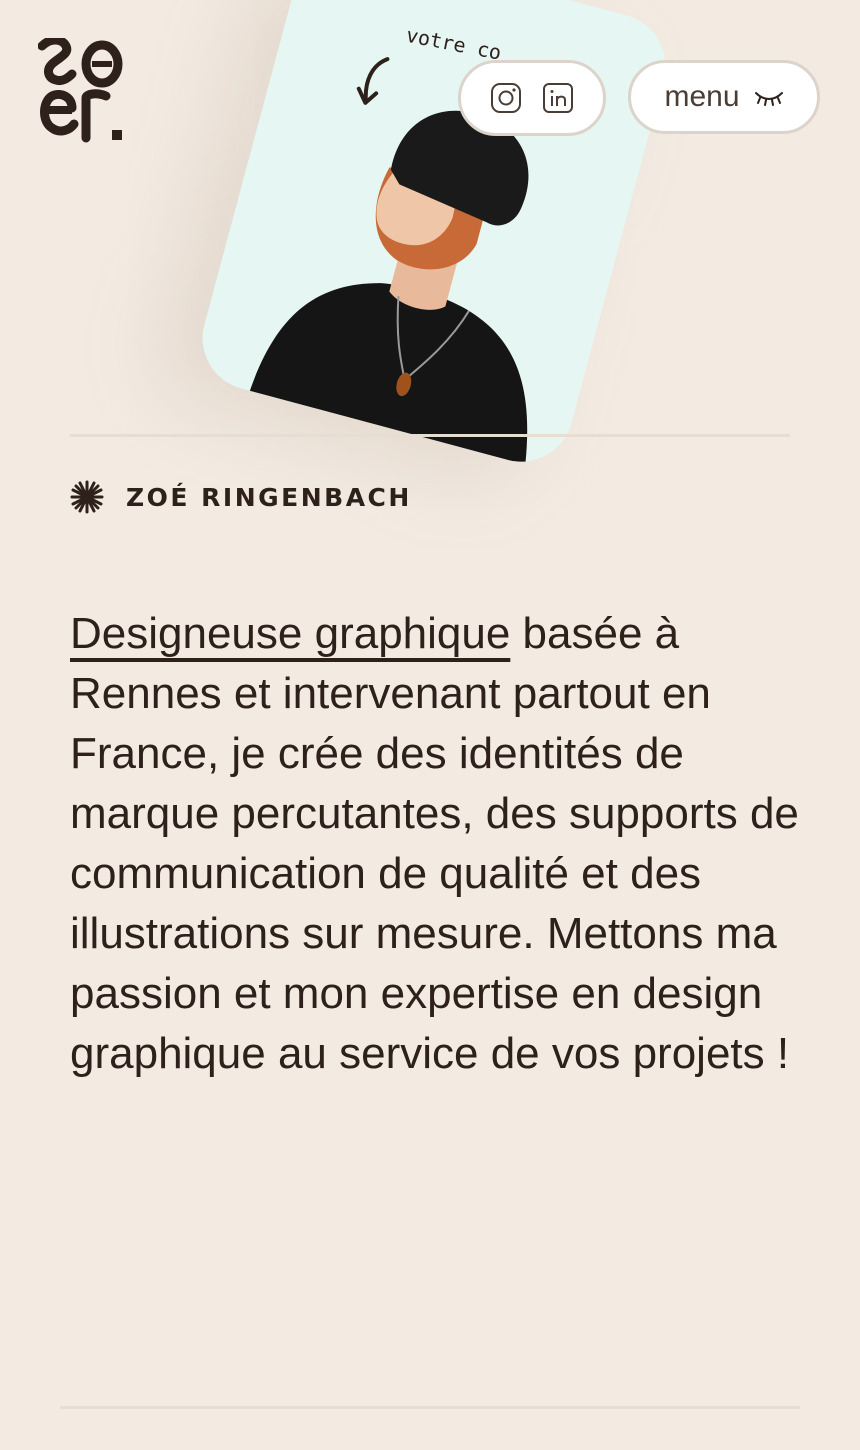 This screenshot has width=860, height=1450. What do you see at coordinates (430, 435) in the screenshot?
I see `divider-top` at bounding box center [430, 435].